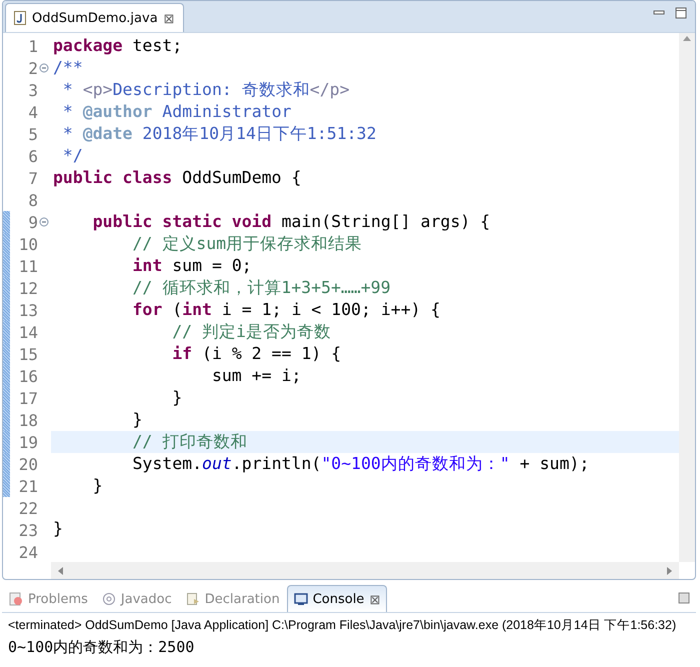  I want to click on code-line: // 定义sum用于保存求和结果, so click(246, 243).